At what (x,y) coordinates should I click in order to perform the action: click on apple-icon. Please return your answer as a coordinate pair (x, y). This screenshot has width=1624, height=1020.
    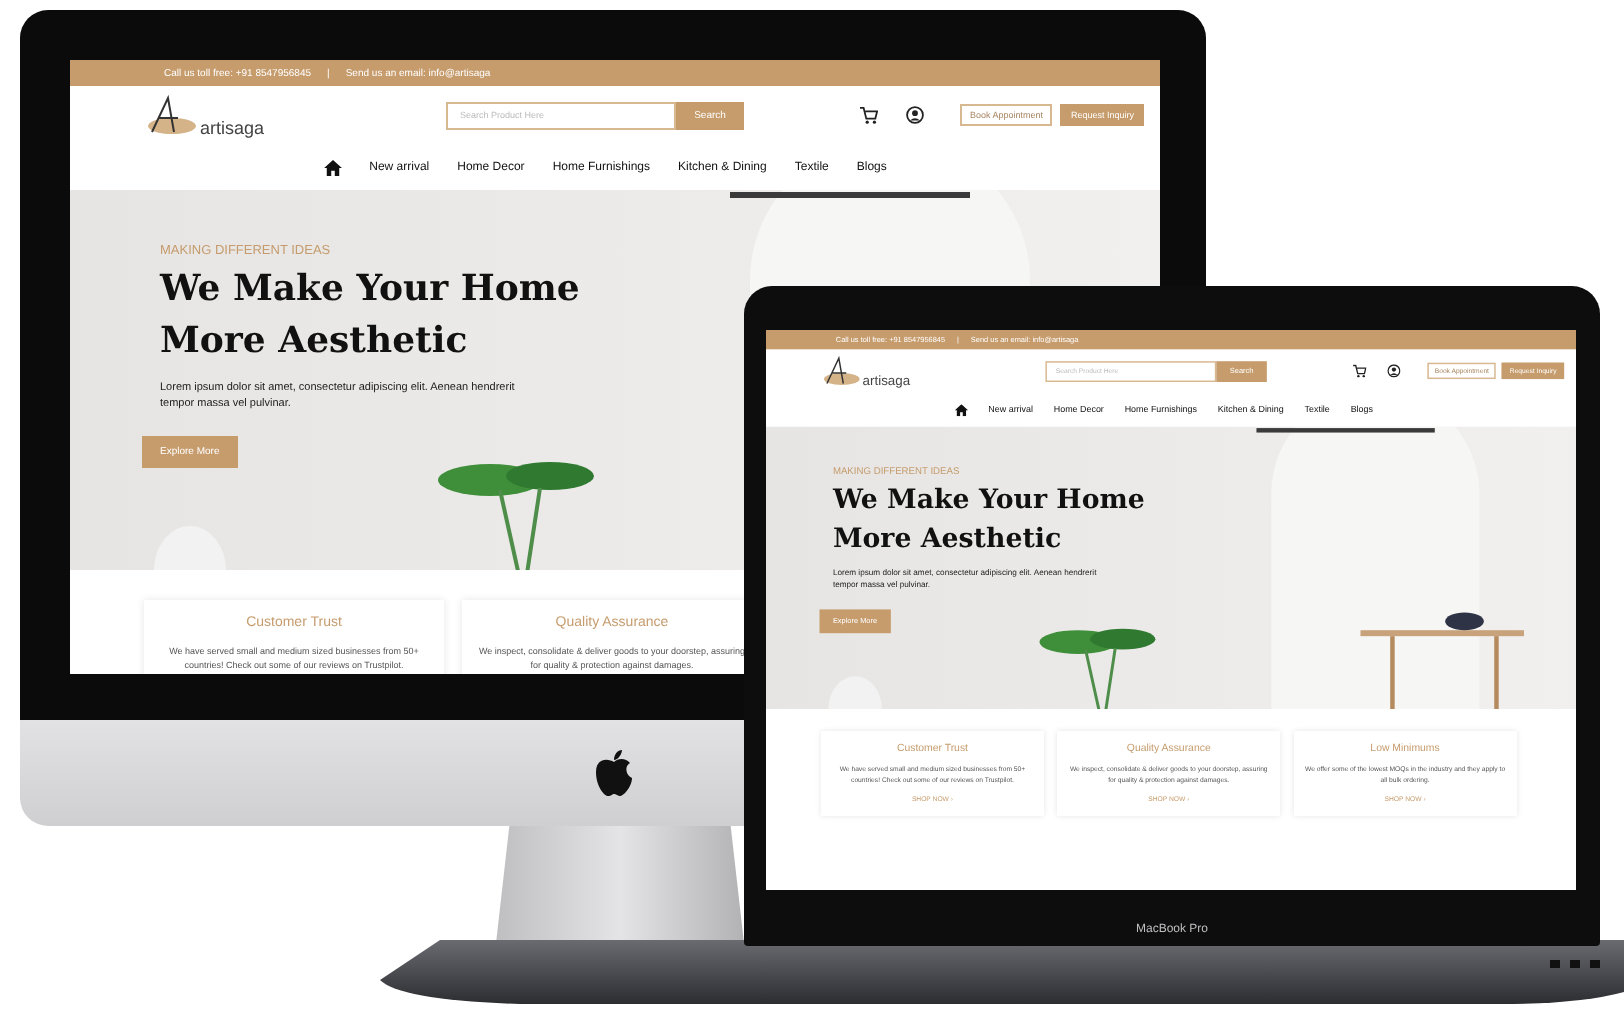
    Looking at the image, I should click on (613, 773).